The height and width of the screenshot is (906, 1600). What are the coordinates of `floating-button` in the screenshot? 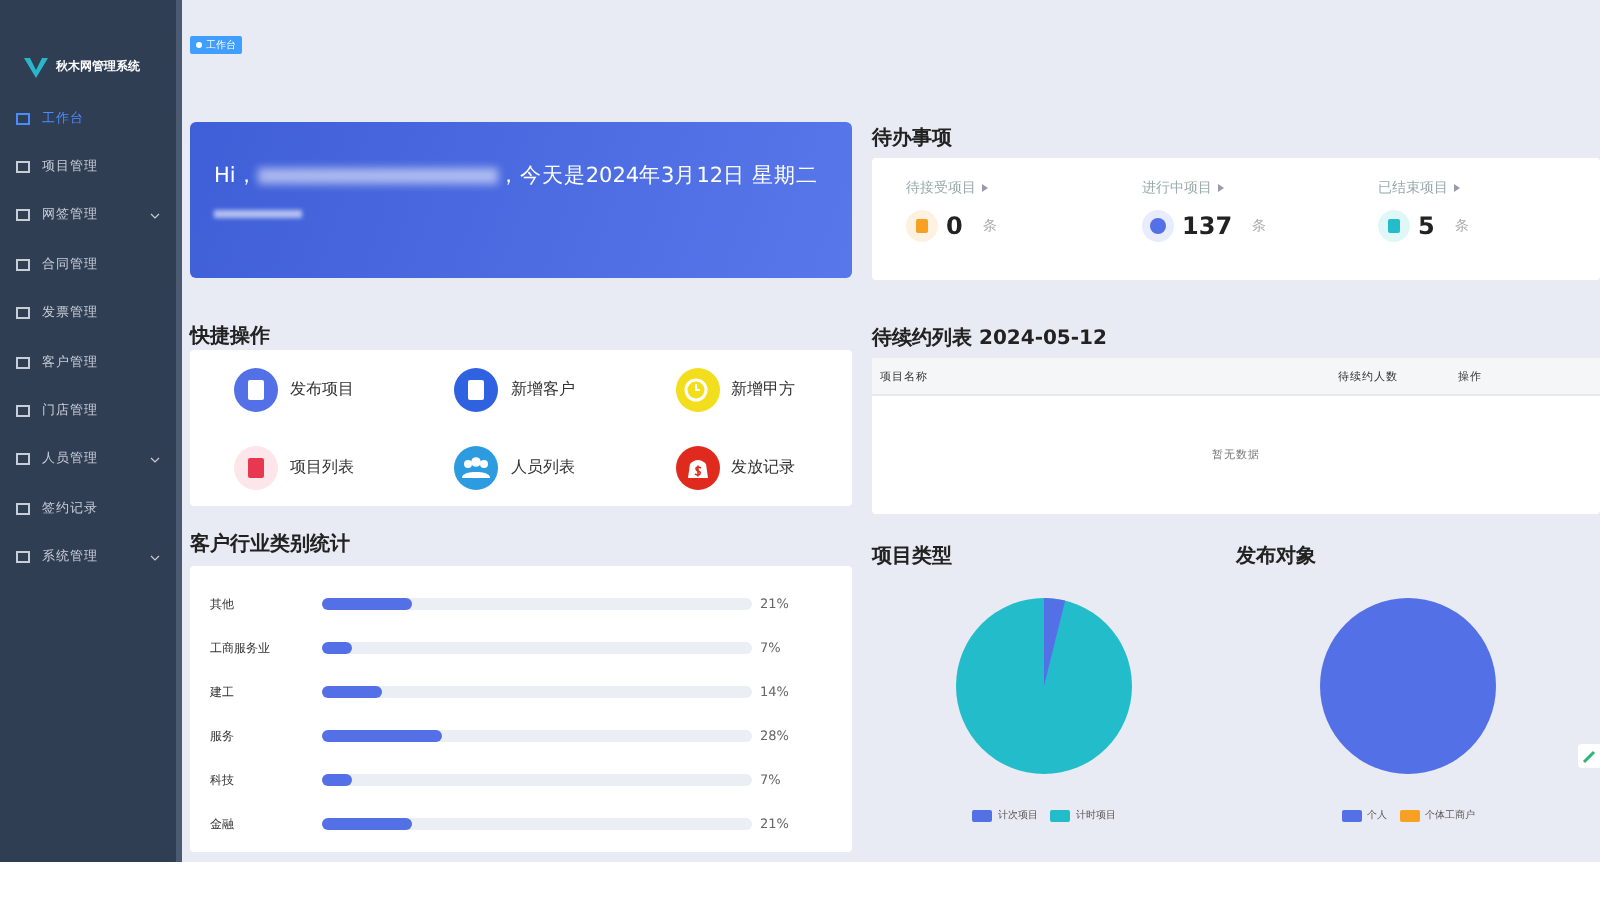 It's located at (1589, 756).